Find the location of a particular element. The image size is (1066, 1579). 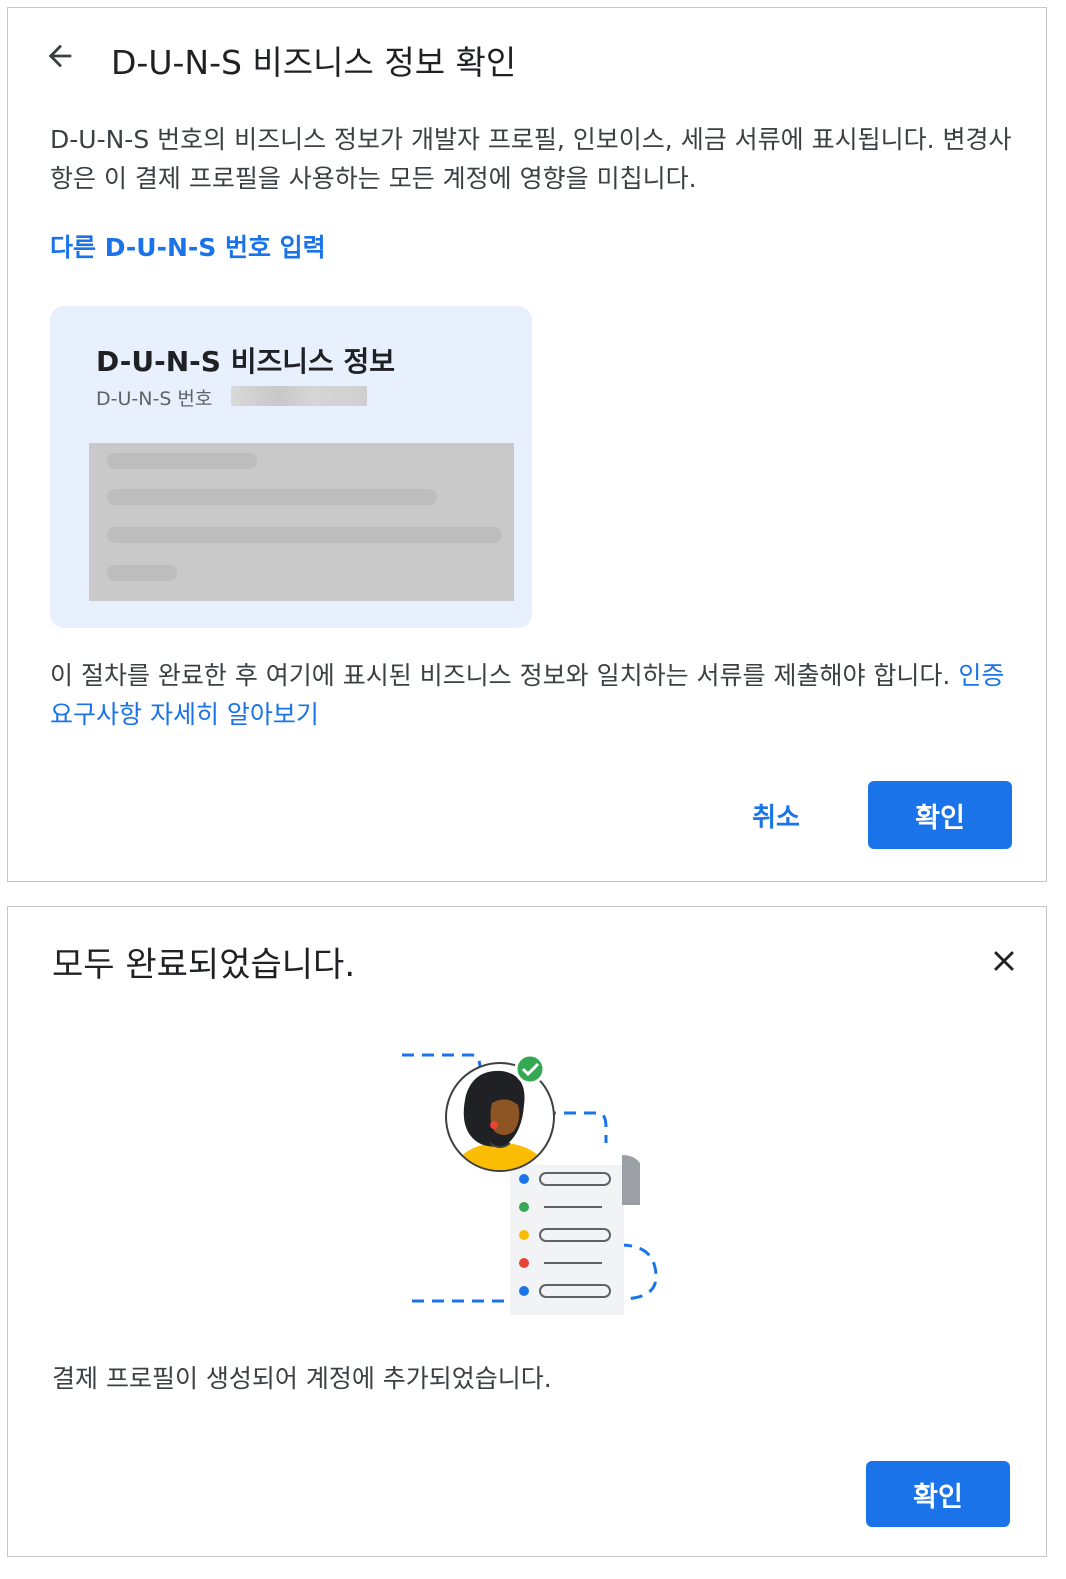

business-info-card: D-U-N-S 비즈니스 정보 D-U-N-S 번호 is located at coordinates (291, 467).